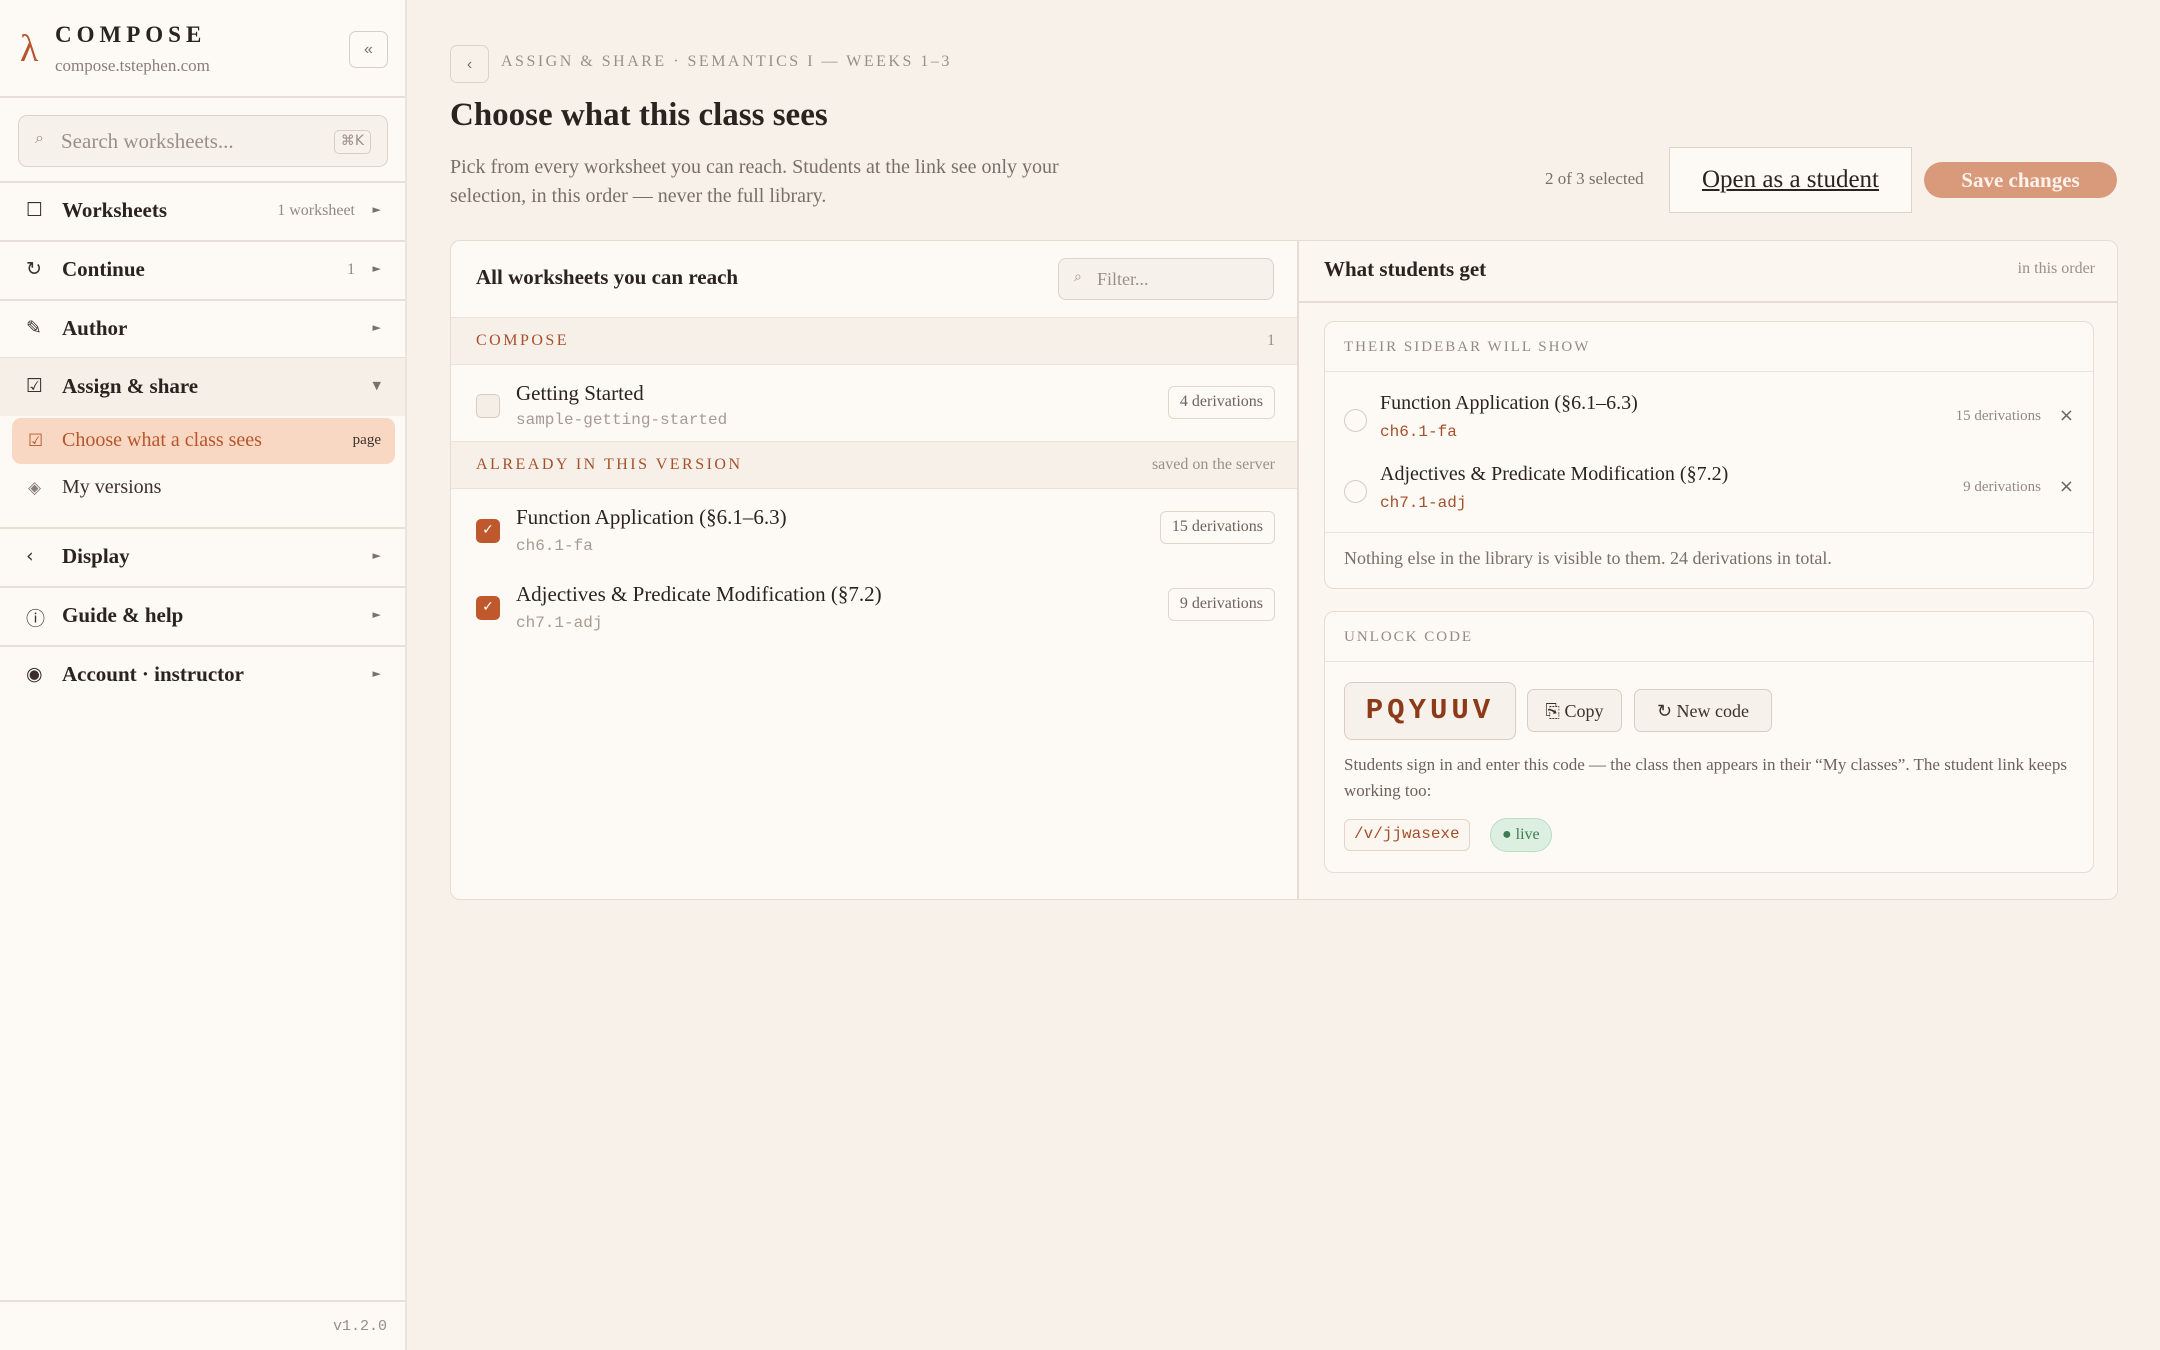 The width and height of the screenshot is (2160, 1350). I want to click on search-shortcut: ⌘K, so click(352, 142).